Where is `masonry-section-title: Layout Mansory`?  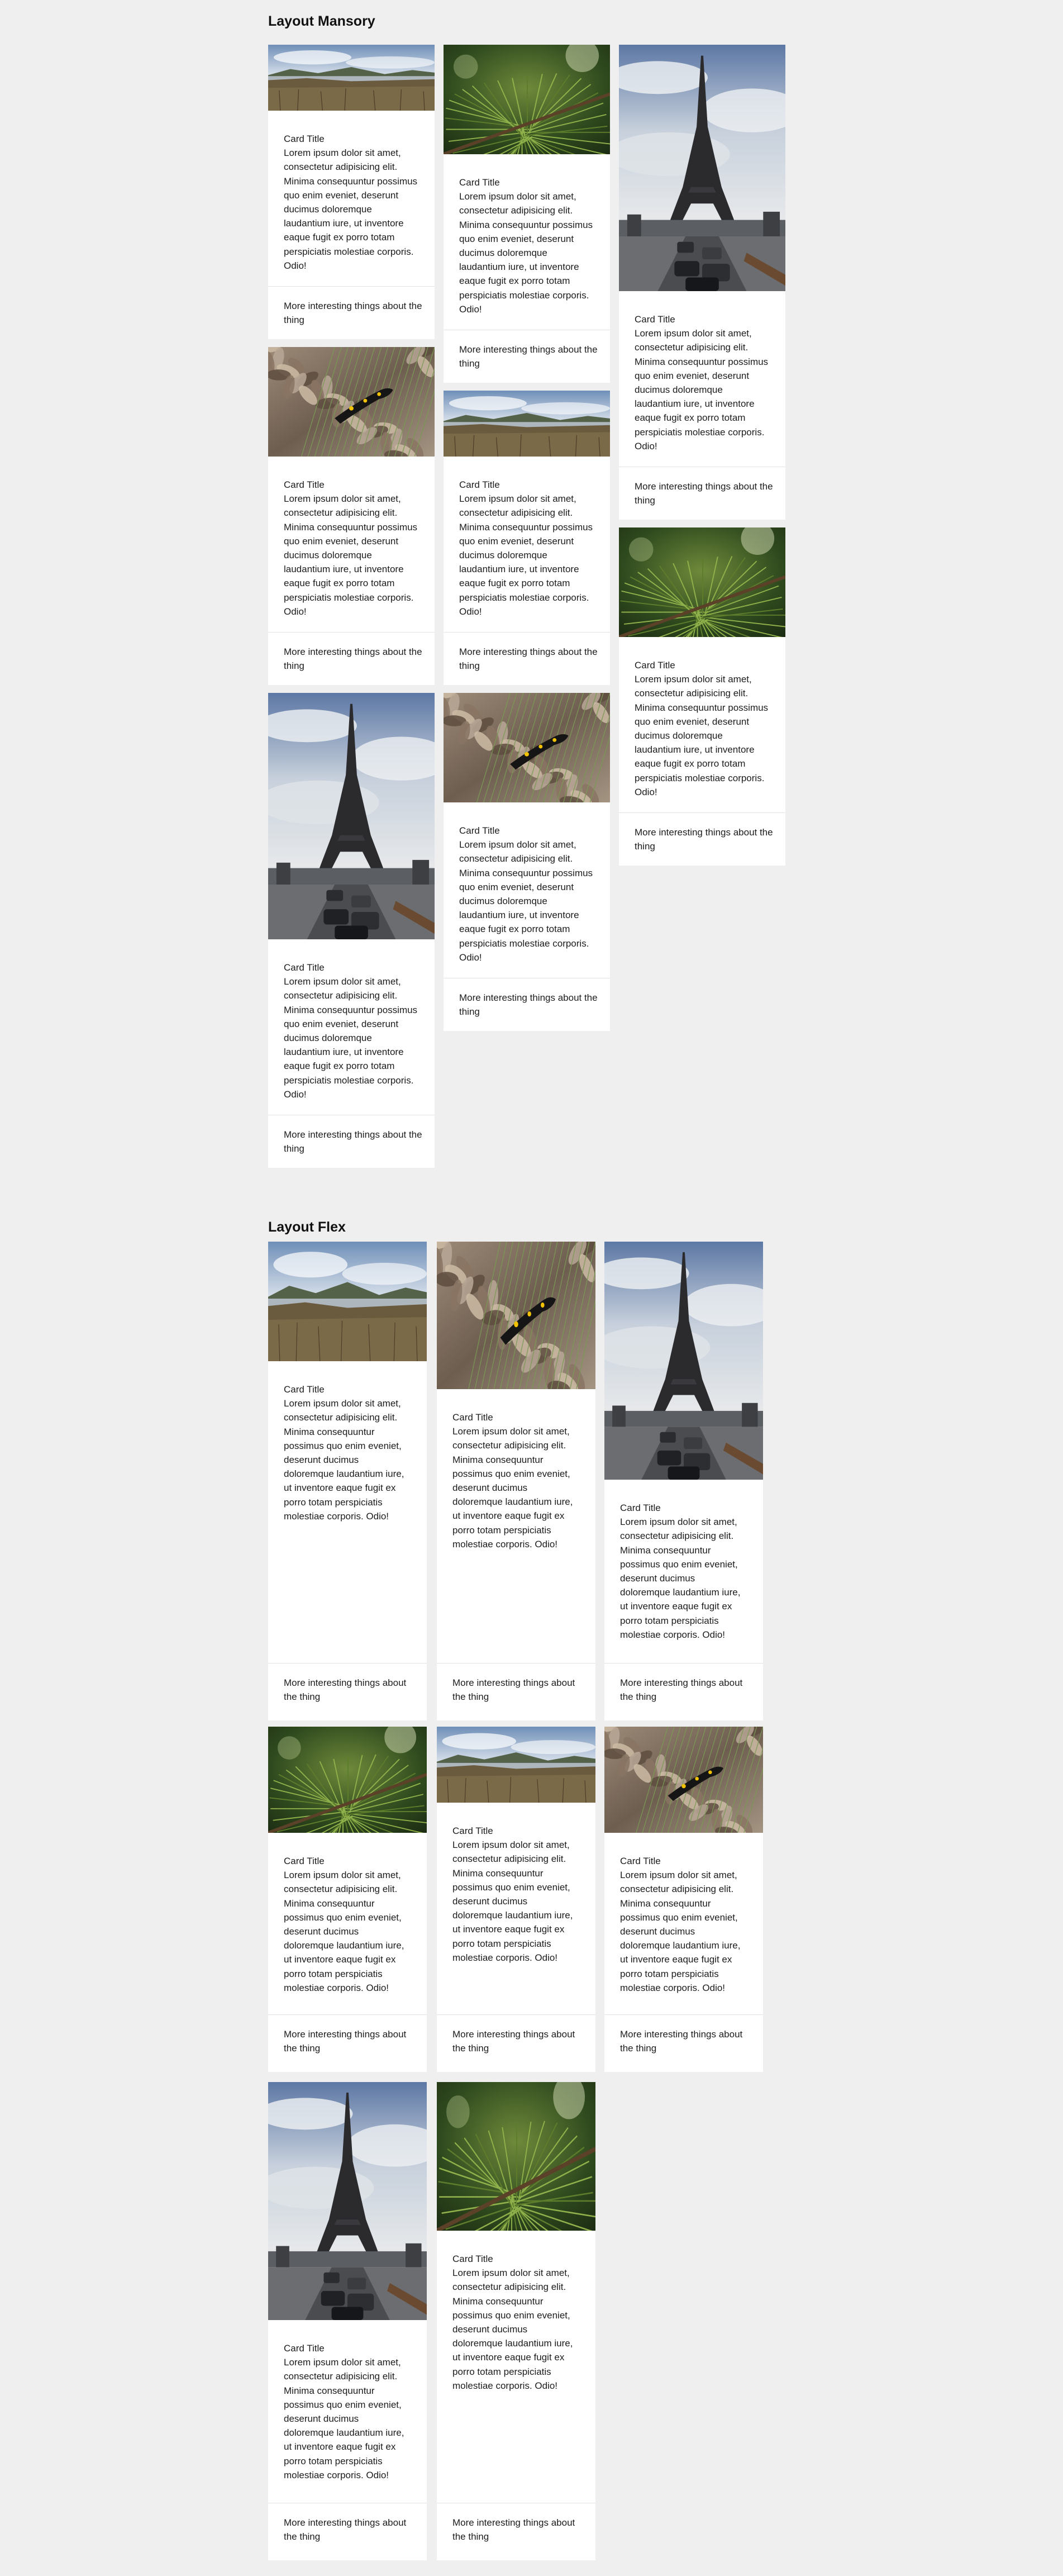 masonry-section-title: Layout Mansory is located at coordinates (321, 21).